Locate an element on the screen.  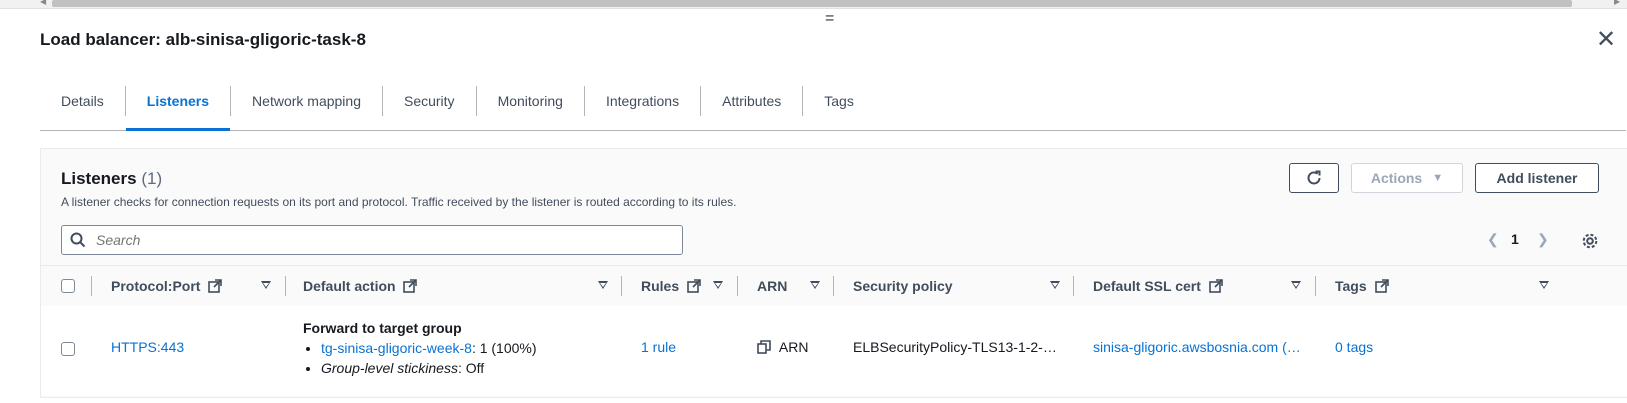
tags-link: 0 tags is located at coordinates (1354, 347).